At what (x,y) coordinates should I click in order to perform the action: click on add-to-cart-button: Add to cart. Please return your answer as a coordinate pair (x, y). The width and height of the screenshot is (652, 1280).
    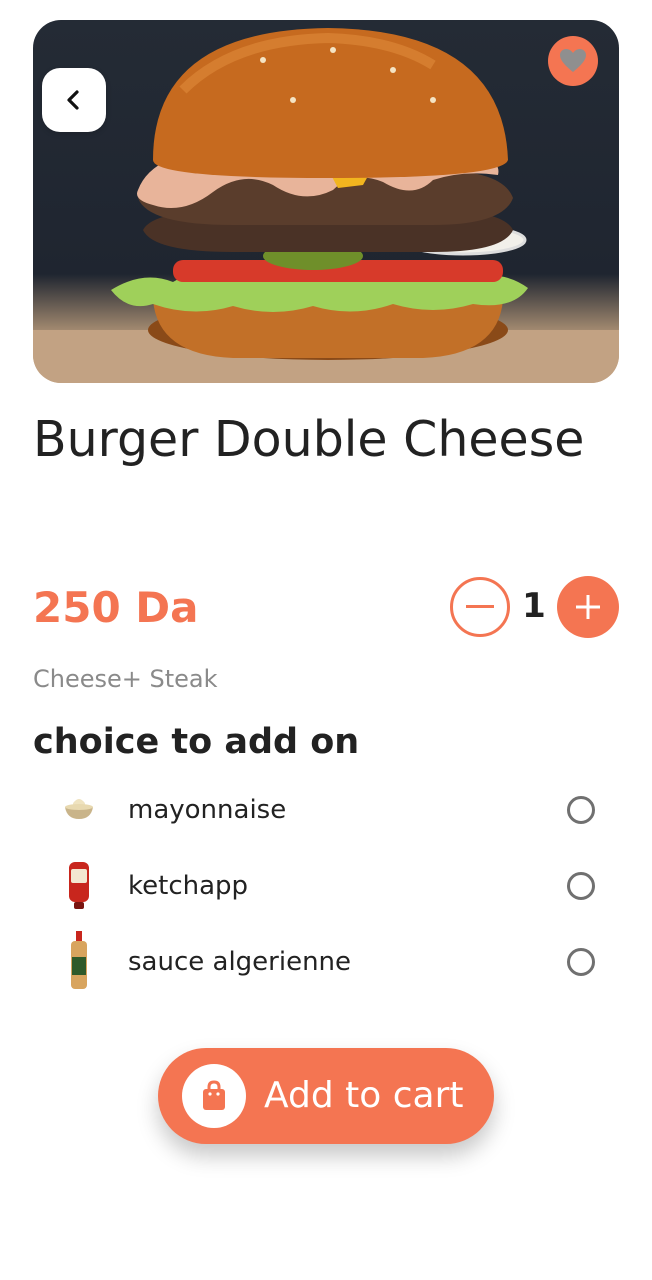
    Looking at the image, I should click on (326, 1096).